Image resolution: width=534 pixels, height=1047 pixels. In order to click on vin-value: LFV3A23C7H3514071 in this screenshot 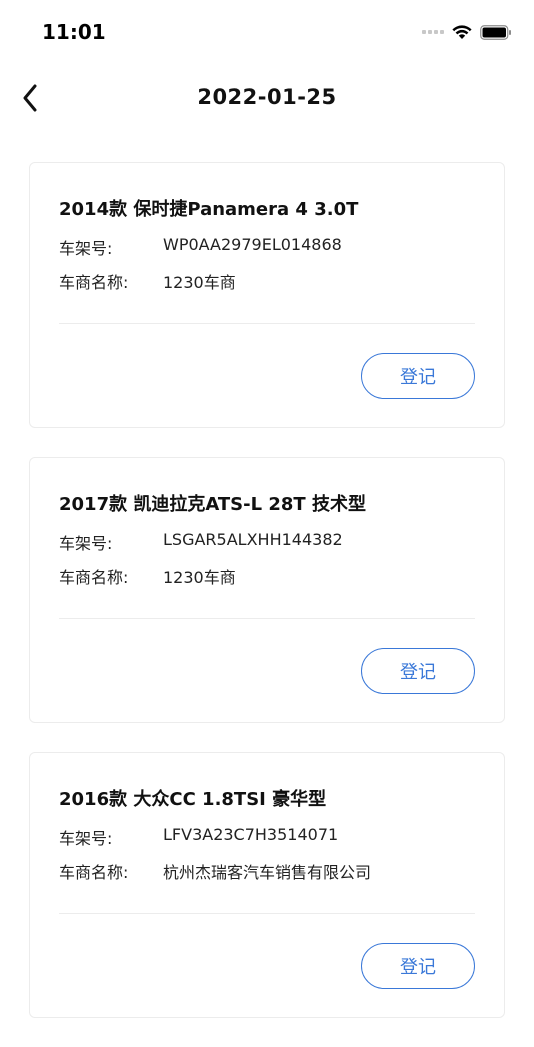, I will do `click(251, 834)`.